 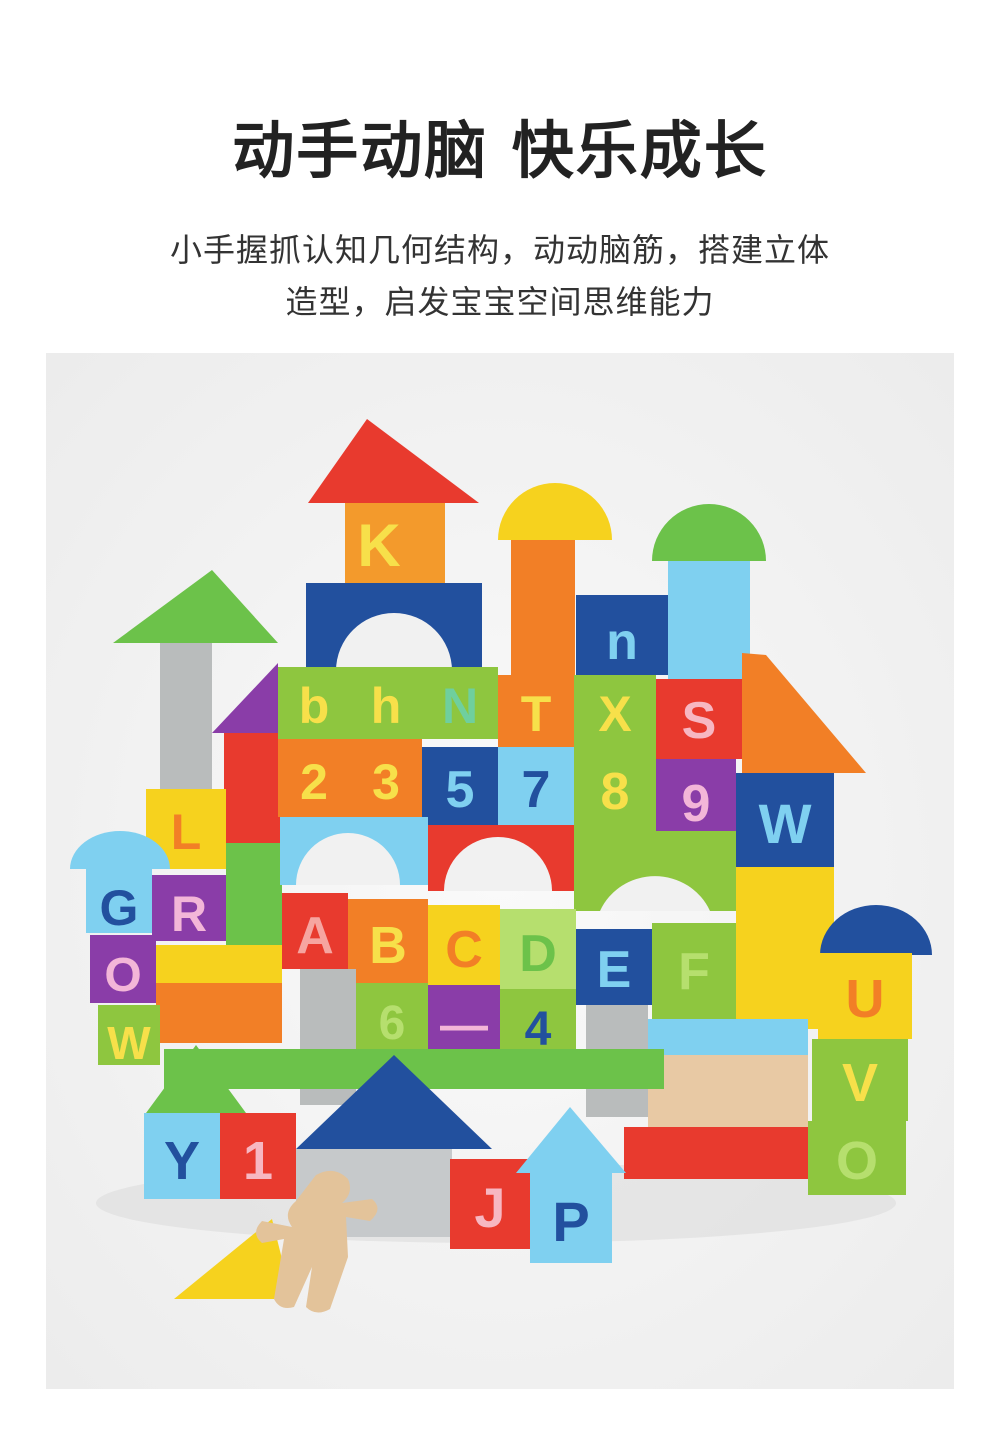 I want to click on block-symbol-minus: —, so click(x=464, y=1025).